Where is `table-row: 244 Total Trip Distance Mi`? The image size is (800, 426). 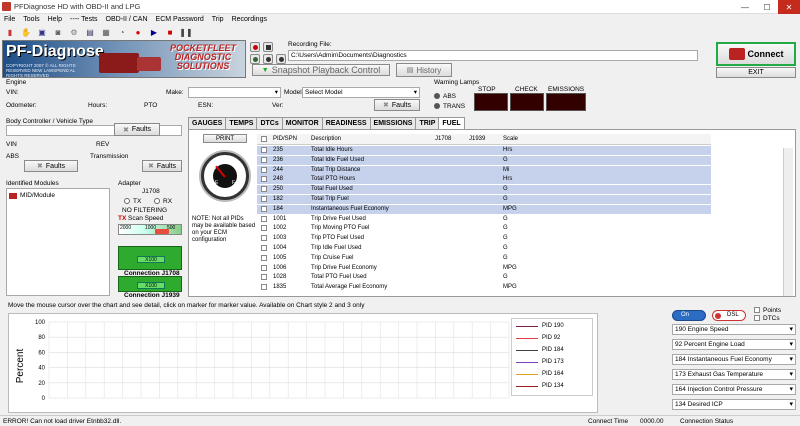 table-row: 244 Total Trip Distance Mi is located at coordinates (484, 170).